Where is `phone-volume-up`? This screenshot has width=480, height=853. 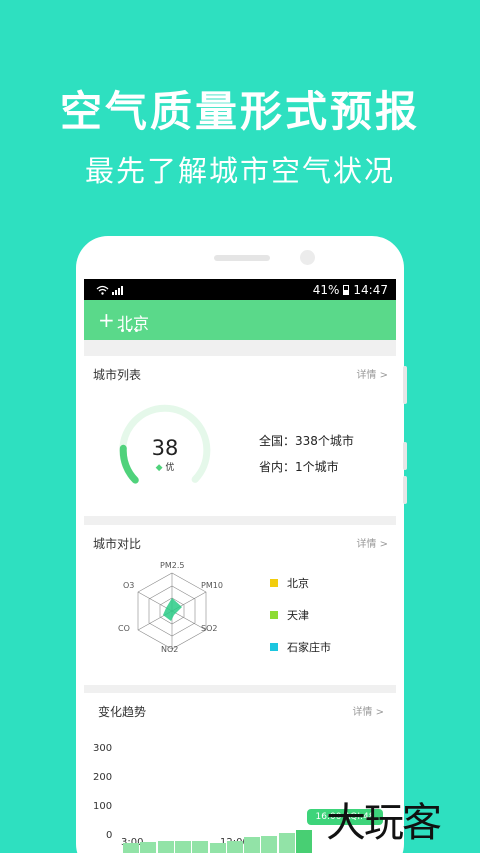
phone-volume-up is located at coordinates (405, 385).